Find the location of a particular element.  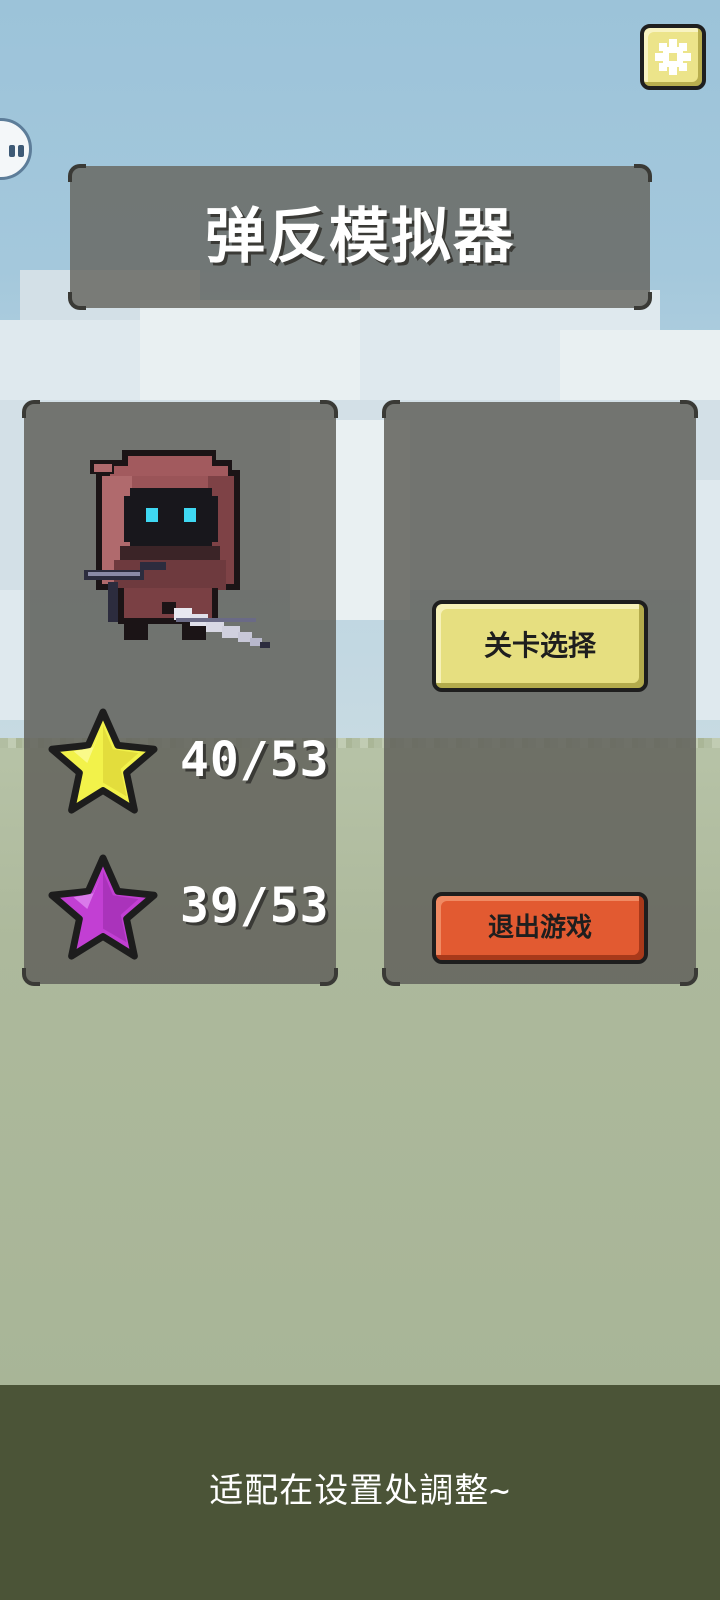

title-panel: 弹反模拟器 is located at coordinates (360, 237).